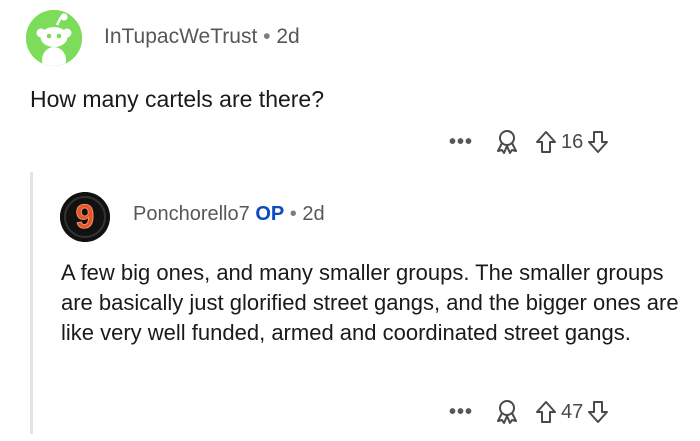 The height and width of the screenshot is (441, 700). I want to click on number-nine-avatar-icon: 9, so click(85, 217).